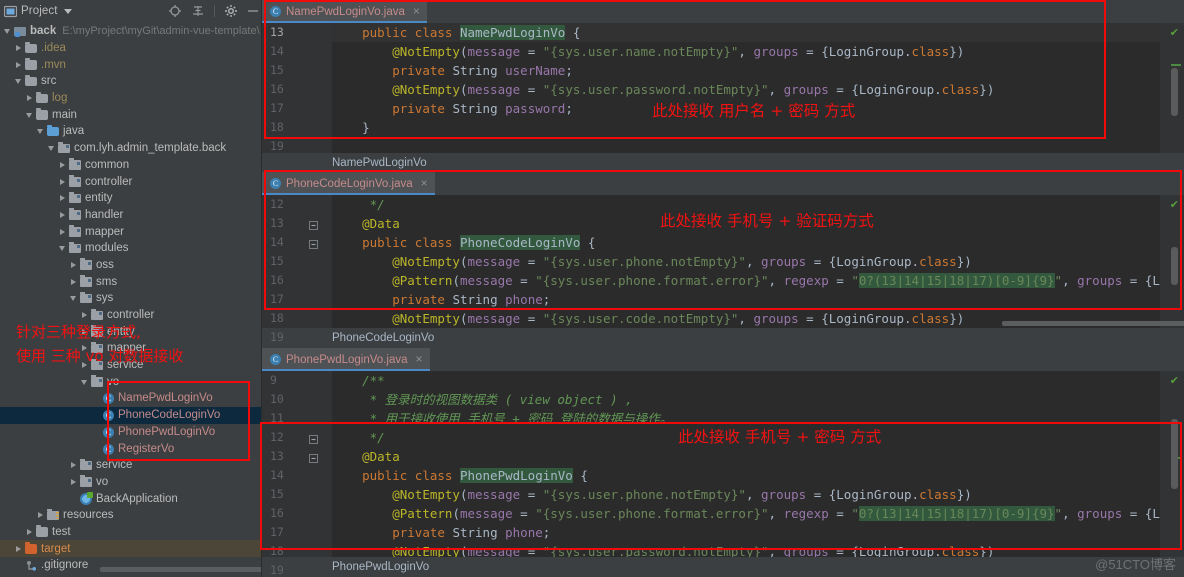  I want to click on tree-row-java: java, so click(130, 131).